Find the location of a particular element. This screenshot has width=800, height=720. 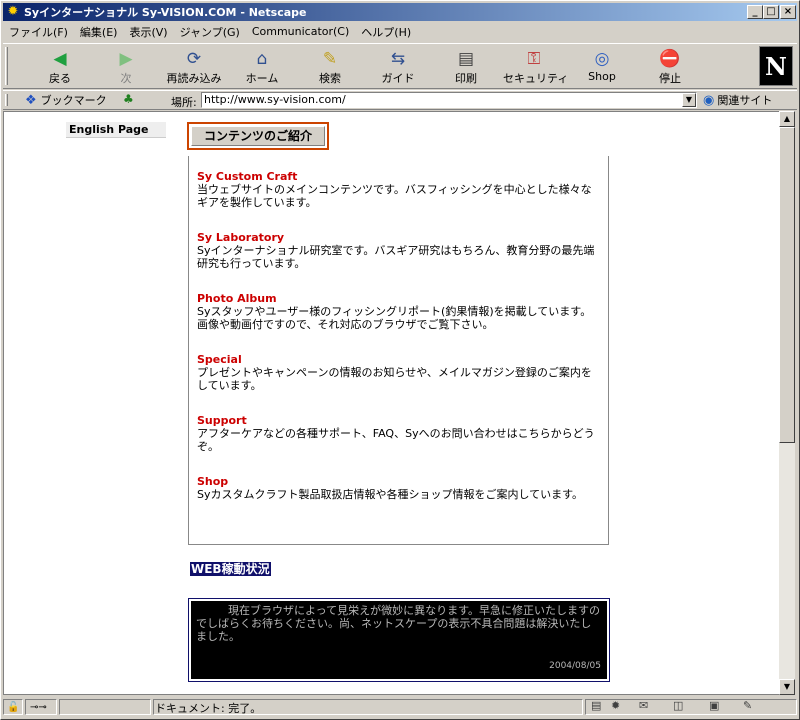

url-dropdown-icon: ▼ is located at coordinates (689, 100).